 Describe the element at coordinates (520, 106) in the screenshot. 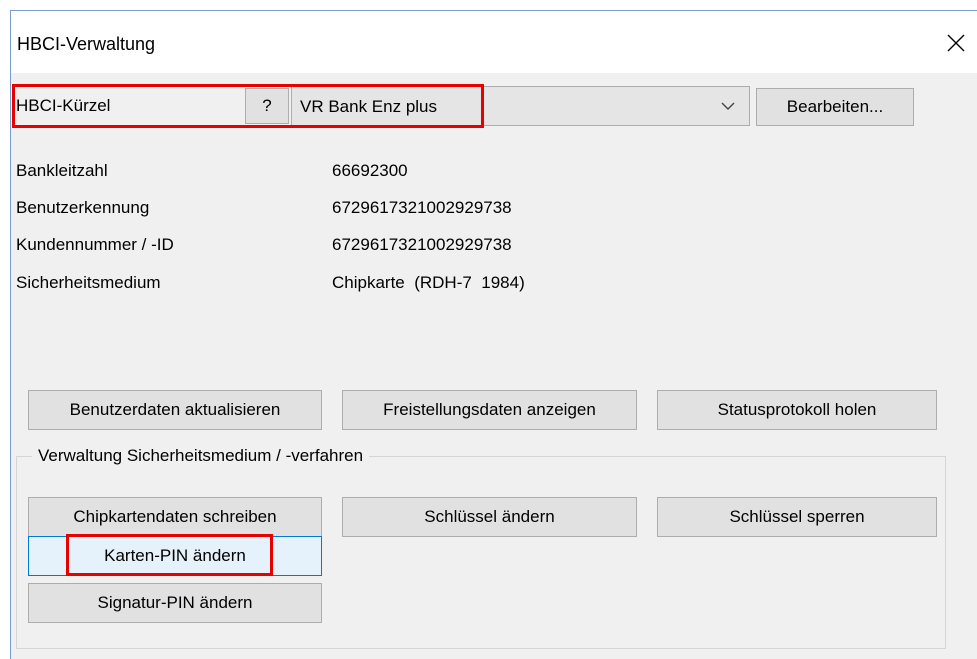

I see `hbci-kuerzel-combobox: VR Bank Enz plus` at that location.